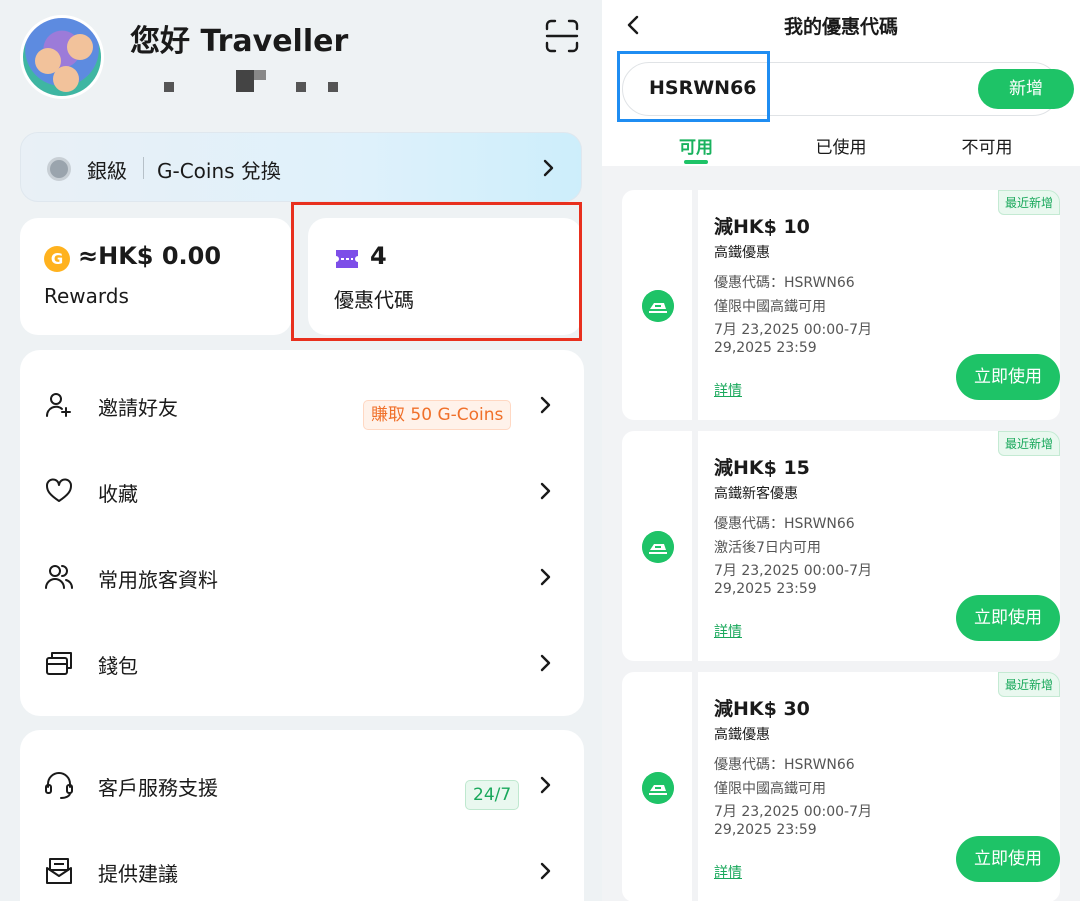  I want to click on add-user-icon, so click(58, 405).